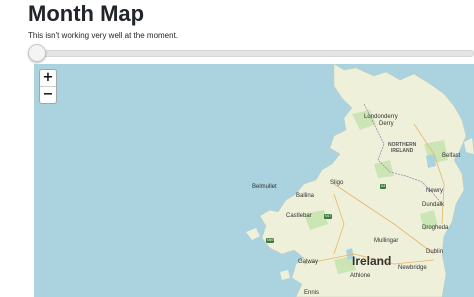 The width and height of the screenshot is (474, 297). Describe the element at coordinates (435, 191) in the screenshot. I see `map-label-newry: Newry` at that location.